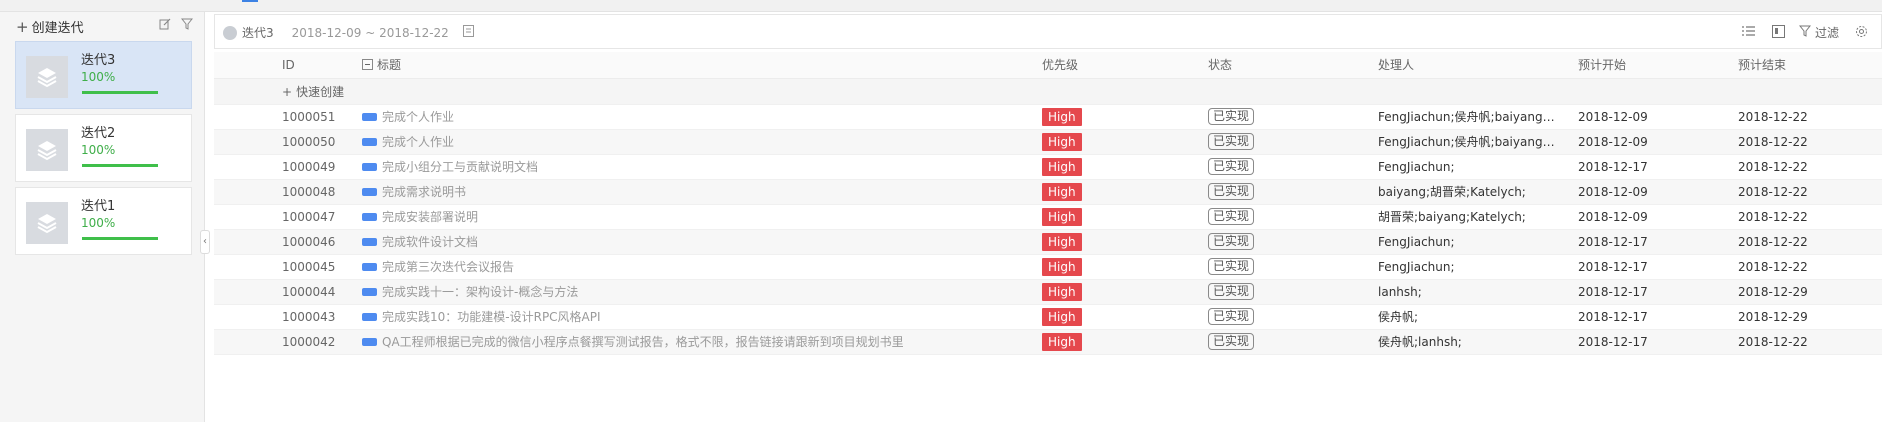  I want to click on work-item-title-link: 完成小组分工与贡献说明文档, so click(460, 167).